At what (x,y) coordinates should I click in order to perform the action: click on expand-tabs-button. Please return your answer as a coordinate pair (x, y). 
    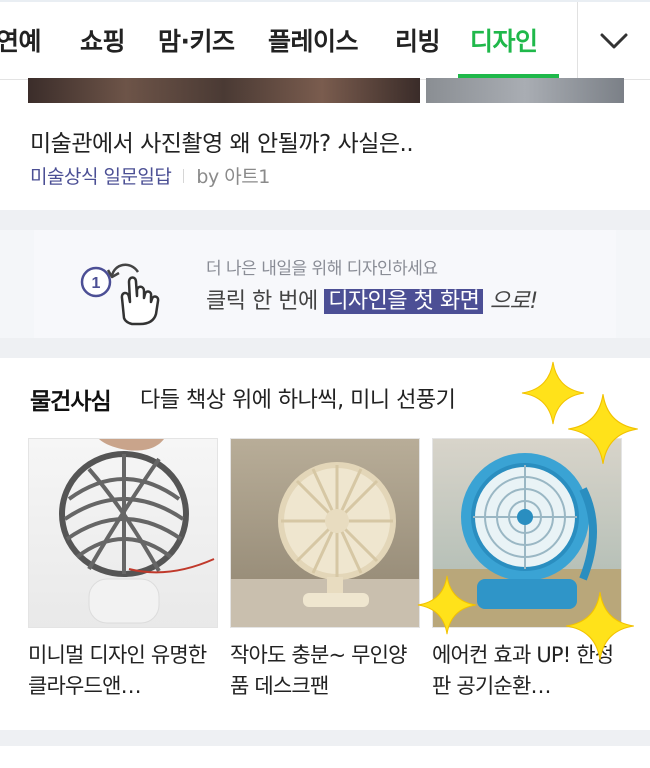
    Looking at the image, I should click on (614, 41).